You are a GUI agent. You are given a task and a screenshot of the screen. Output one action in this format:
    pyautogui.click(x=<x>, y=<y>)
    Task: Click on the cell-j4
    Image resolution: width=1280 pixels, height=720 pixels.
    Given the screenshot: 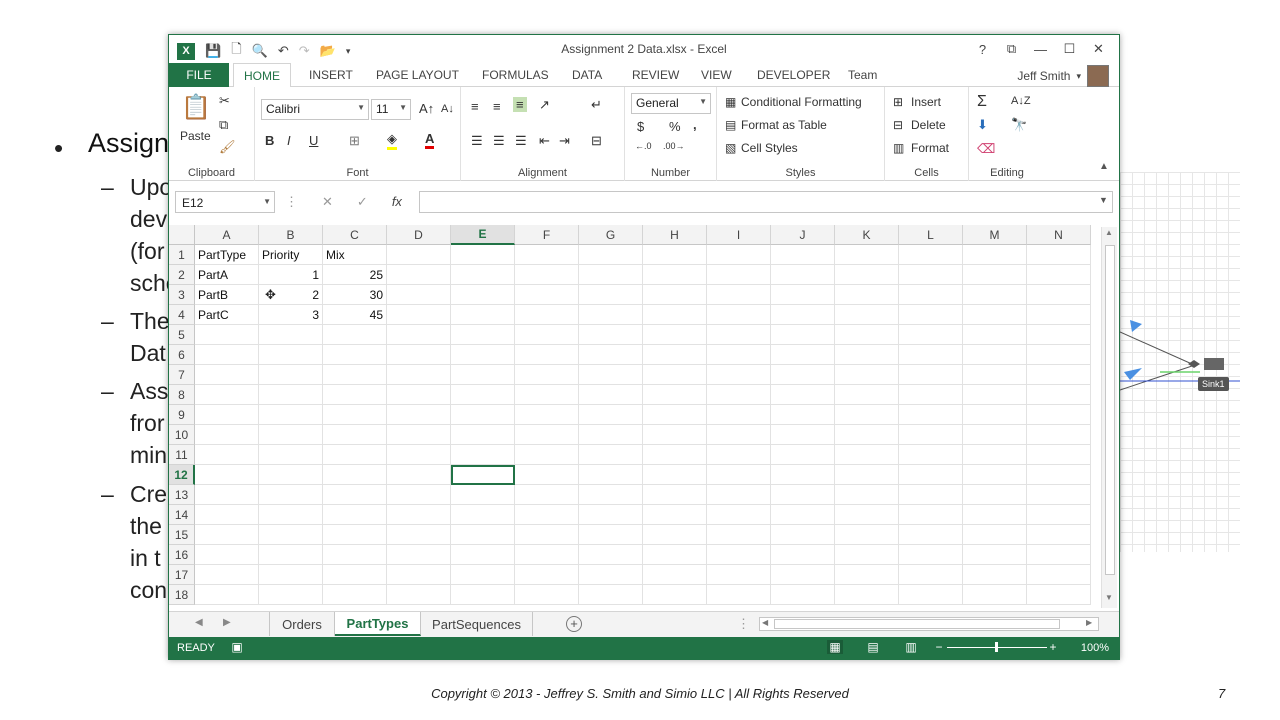 What is the action you would take?
    pyautogui.click(x=803, y=315)
    